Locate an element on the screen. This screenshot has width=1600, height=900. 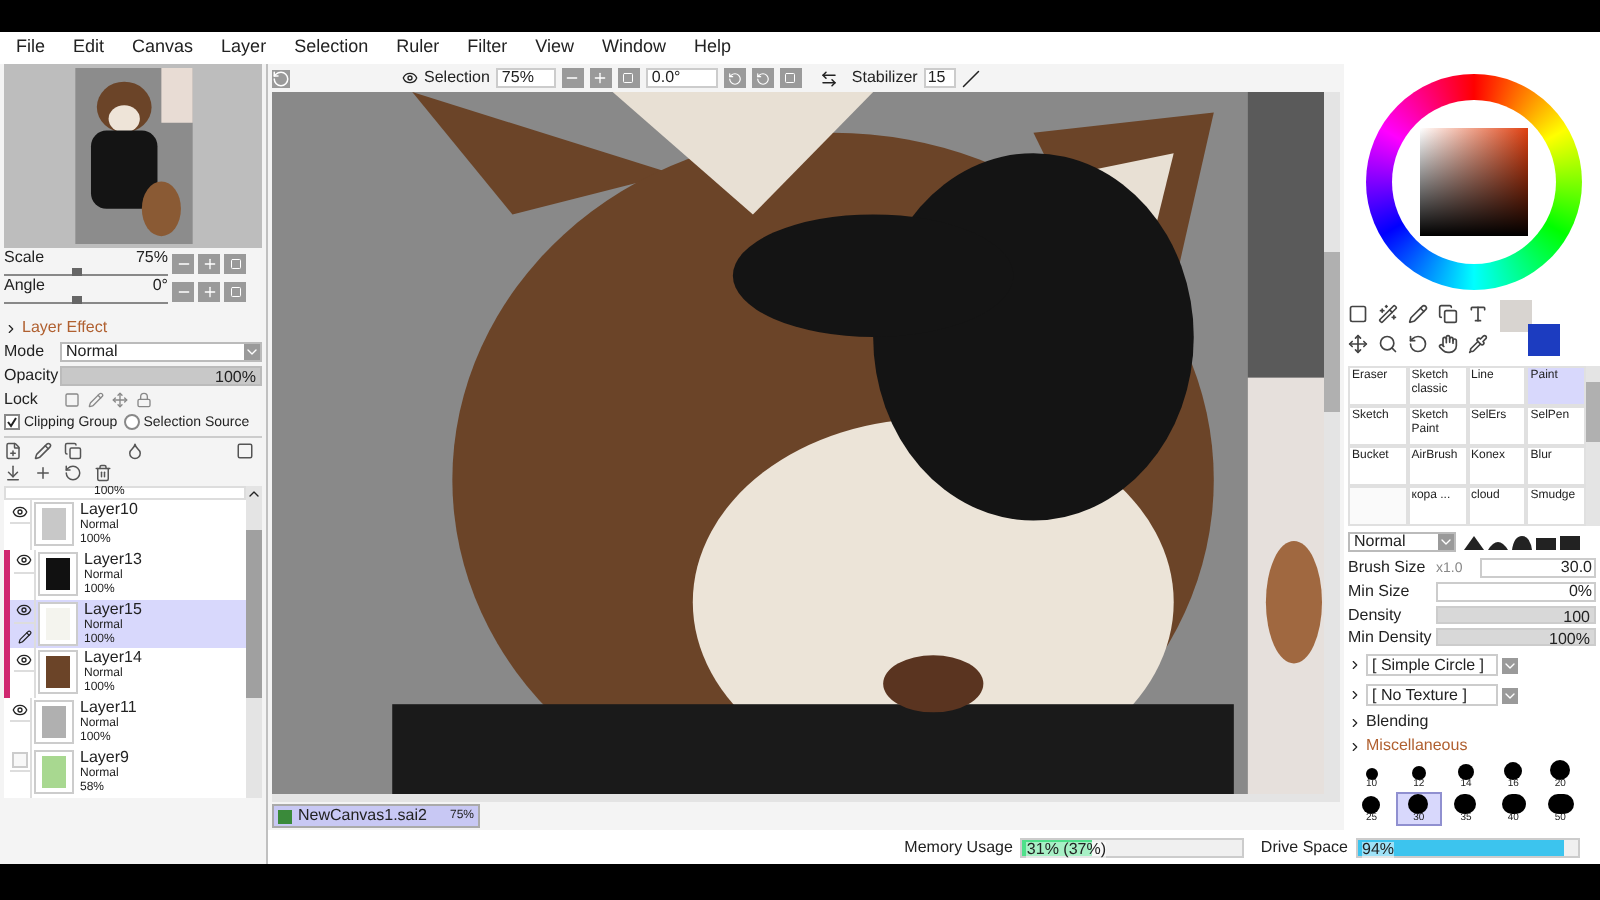
section-header: Blending is located at coordinates (1397, 722).